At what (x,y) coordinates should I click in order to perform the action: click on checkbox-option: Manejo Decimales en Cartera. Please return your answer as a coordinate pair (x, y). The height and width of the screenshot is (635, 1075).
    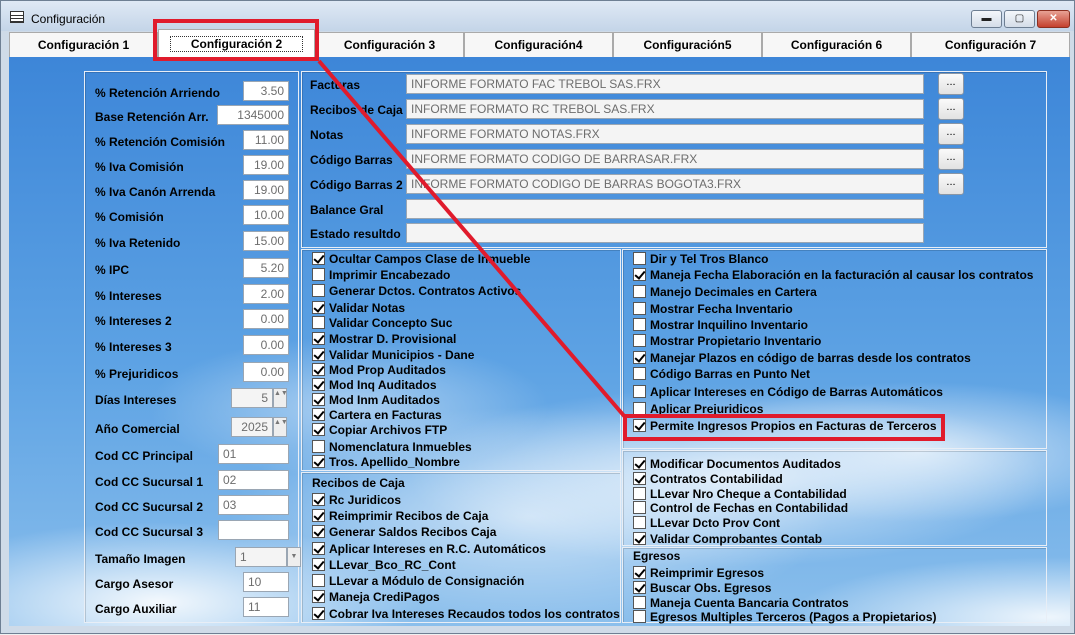
    Looking at the image, I should click on (725, 292).